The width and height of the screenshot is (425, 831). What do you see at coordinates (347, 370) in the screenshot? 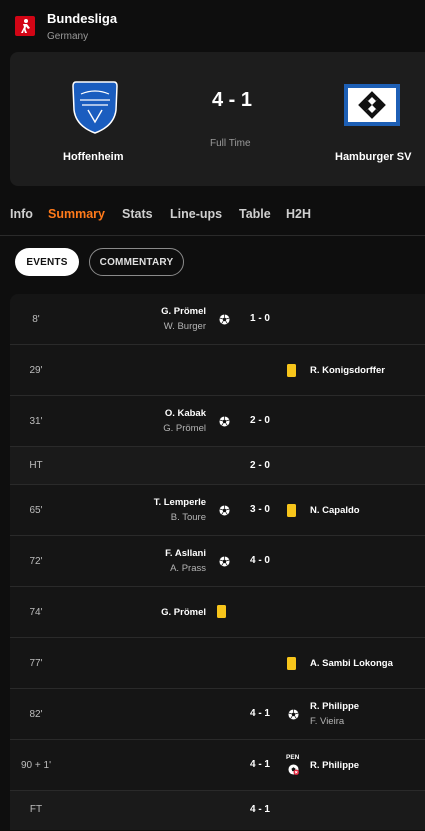
I see `away-player: R. Konigsdorffer` at bounding box center [347, 370].